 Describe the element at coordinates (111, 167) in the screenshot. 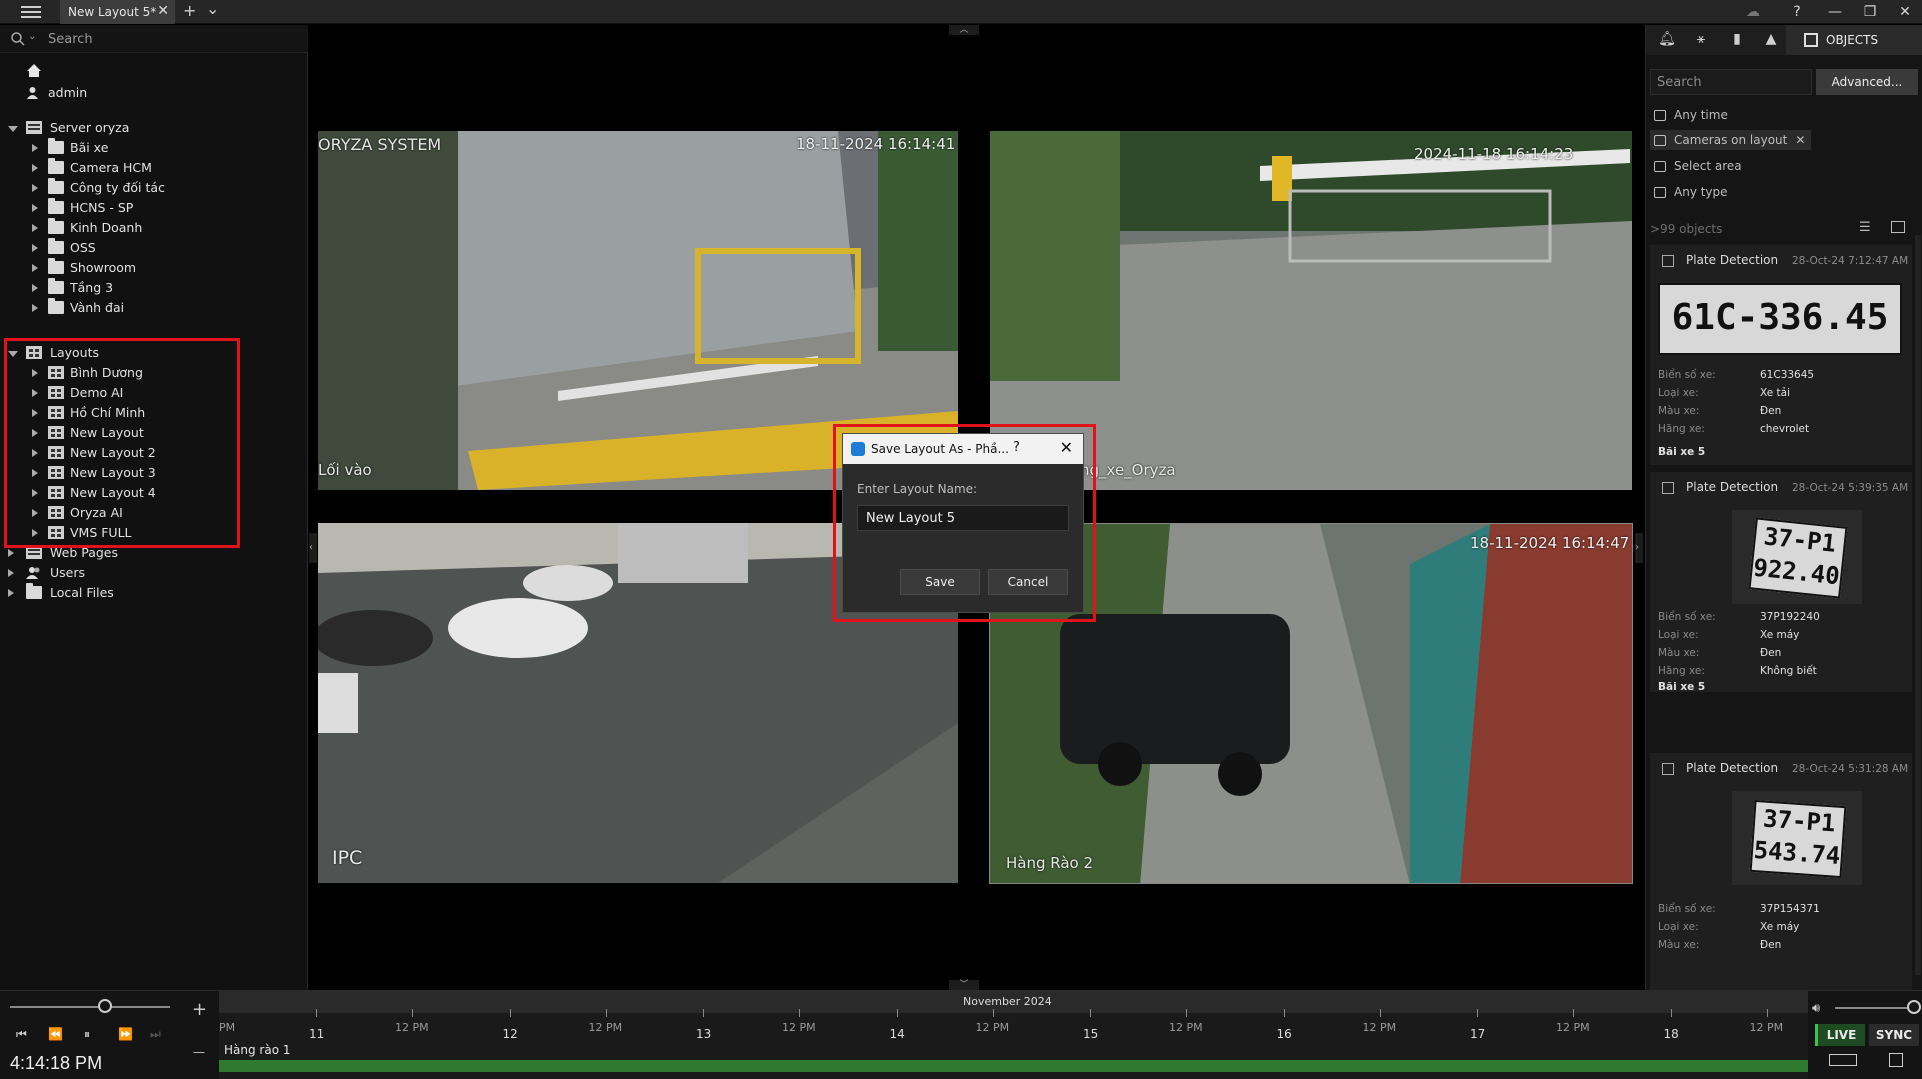

I see `tree-label: Camera HCM` at that location.